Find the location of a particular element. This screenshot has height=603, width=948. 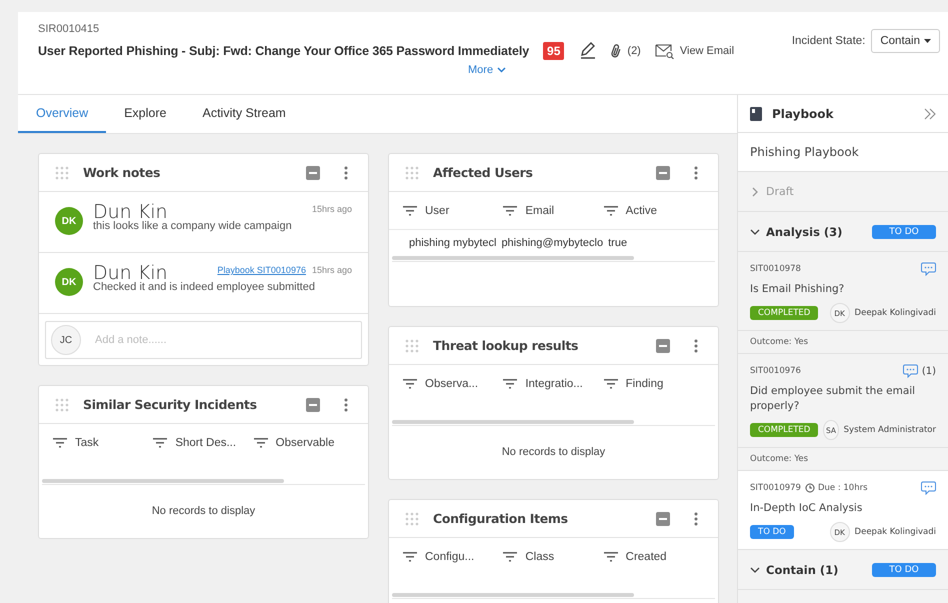

assignee-name: Deepak Kolingivadi is located at coordinates (895, 313).